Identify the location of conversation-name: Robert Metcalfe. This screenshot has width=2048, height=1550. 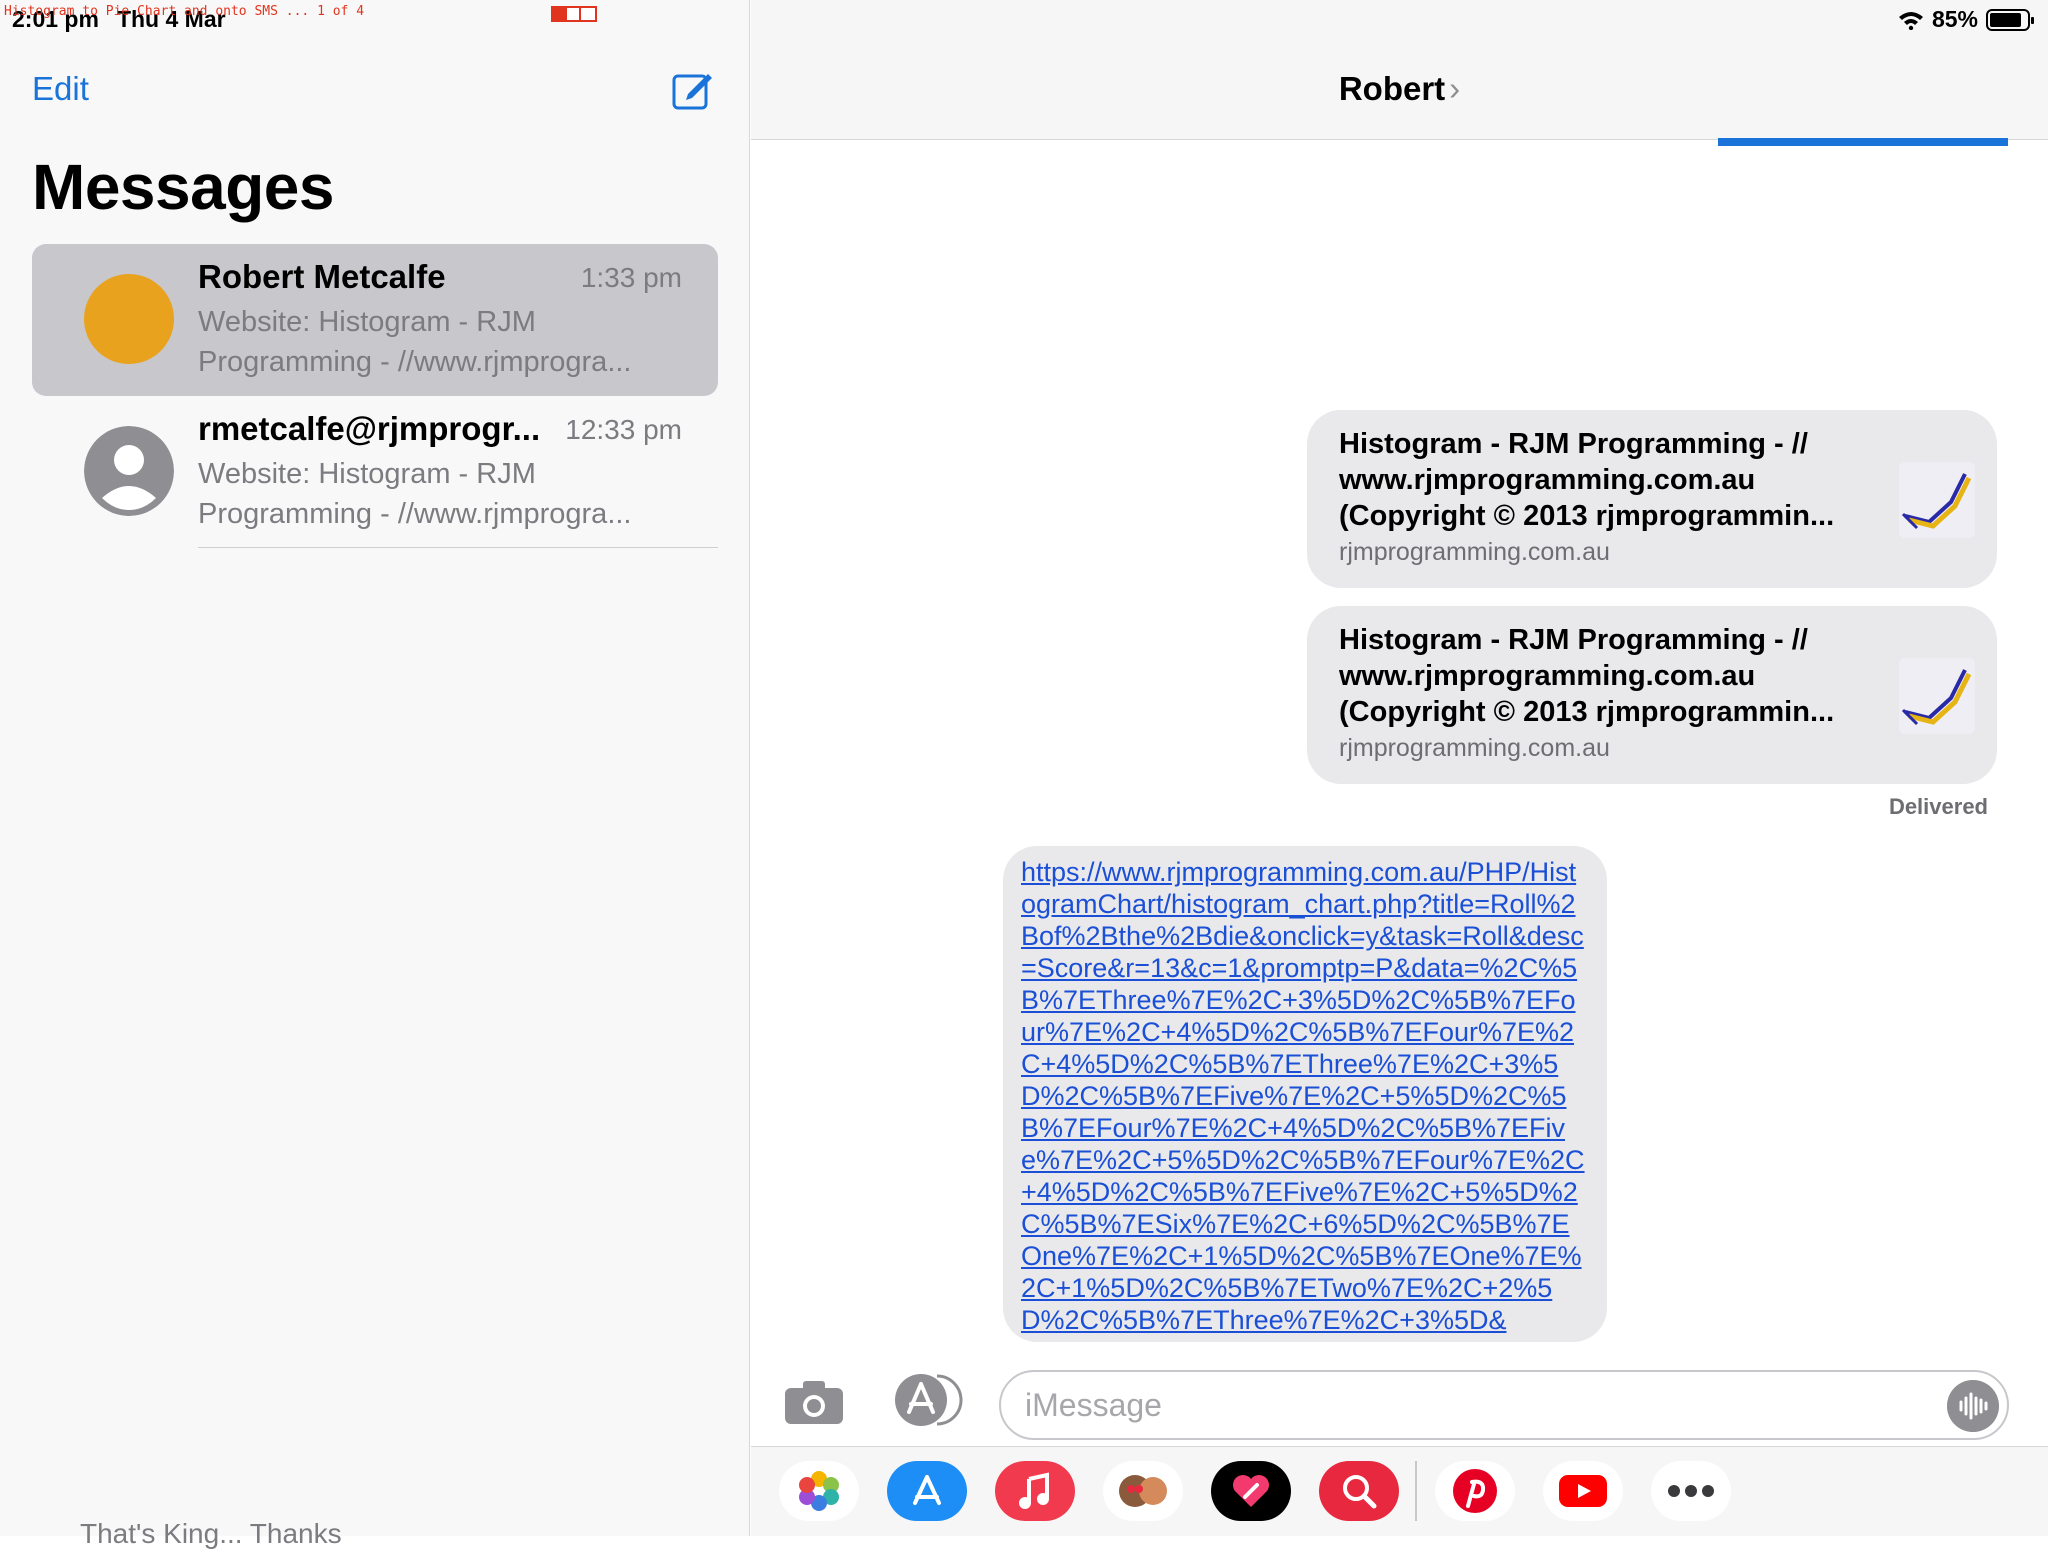
(322, 276).